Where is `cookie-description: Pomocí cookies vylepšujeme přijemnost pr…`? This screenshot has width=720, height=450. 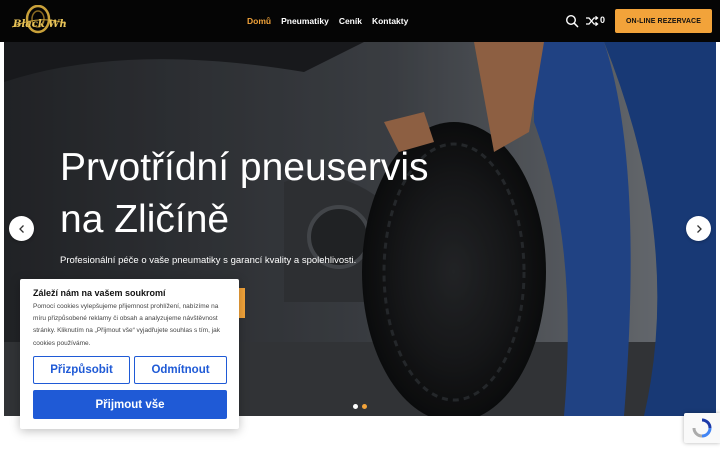
cookie-description: Pomocí cookies vylepšujeme přijemnost pr… is located at coordinates (126, 325).